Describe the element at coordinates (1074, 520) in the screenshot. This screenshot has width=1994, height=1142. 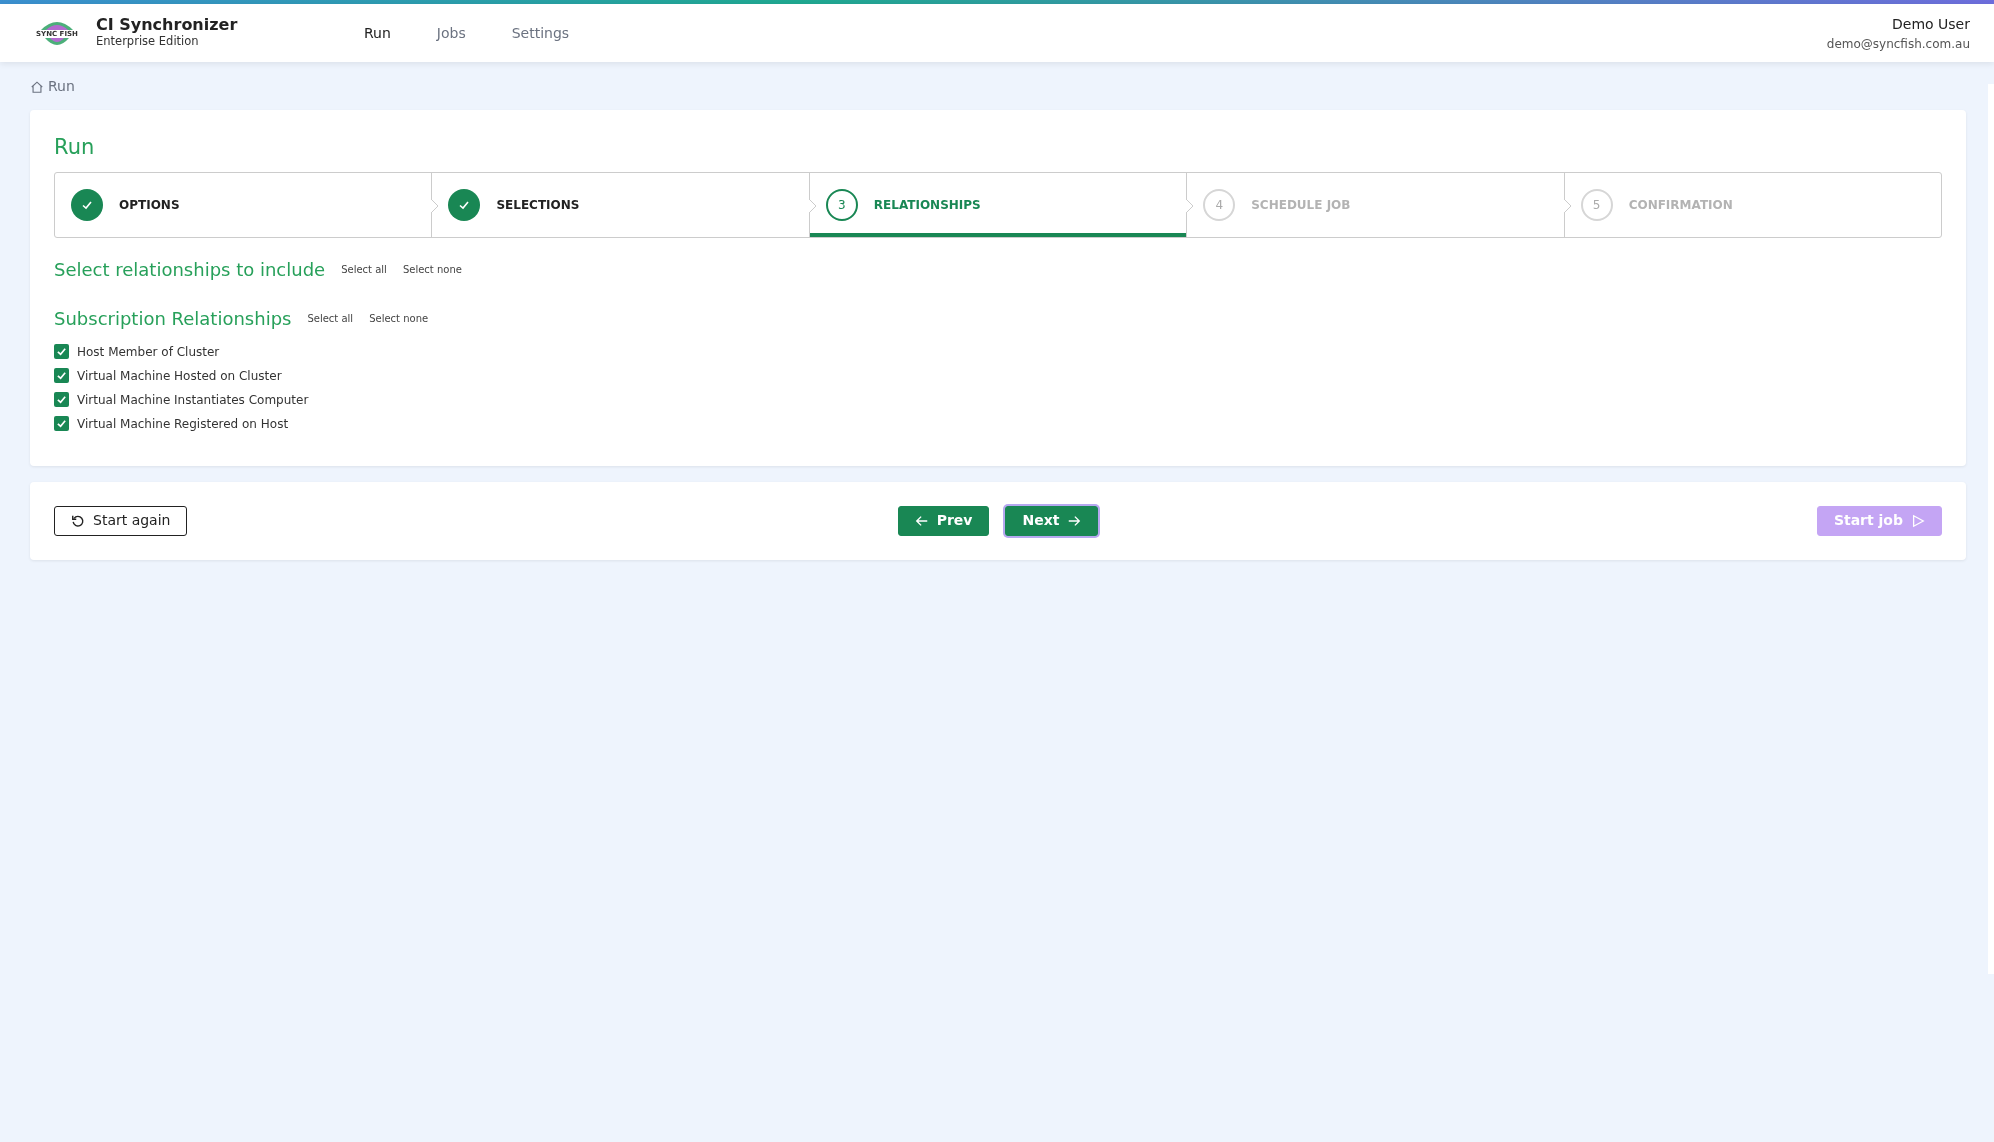
I see `arrow-right-icon` at that location.